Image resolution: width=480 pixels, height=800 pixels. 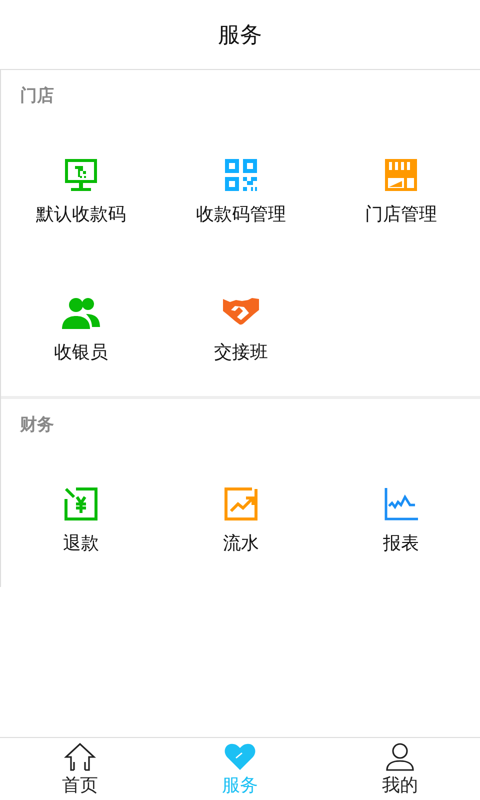 I want to click on service-link: 退款, so click(x=81, y=543).